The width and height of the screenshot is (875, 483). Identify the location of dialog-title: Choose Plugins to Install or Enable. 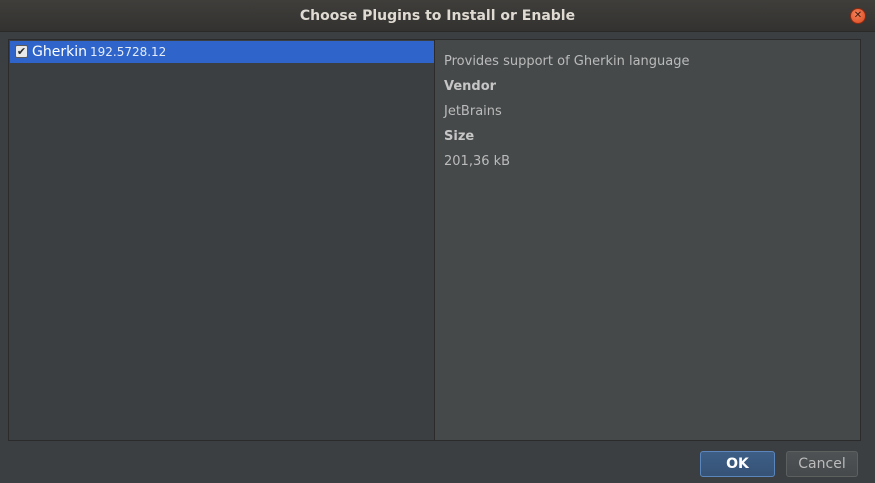
(437, 16).